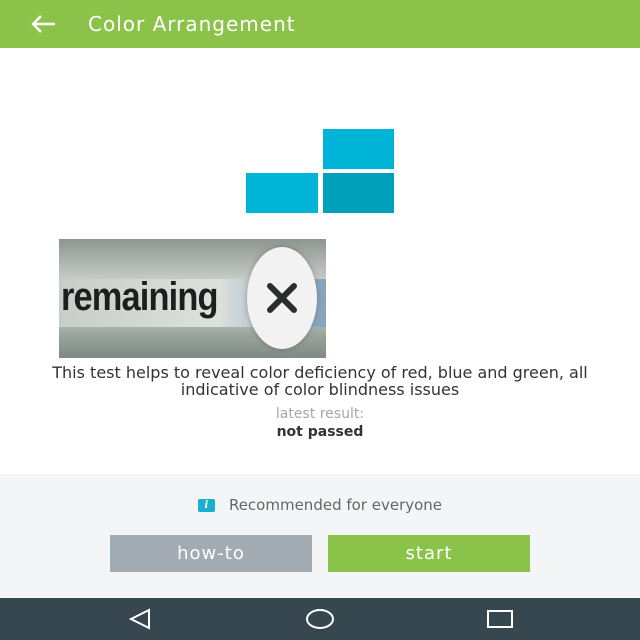 The width and height of the screenshot is (640, 640). Describe the element at coordinates (206, 505) in the screenshot. I see `info-icon: i` at that location.